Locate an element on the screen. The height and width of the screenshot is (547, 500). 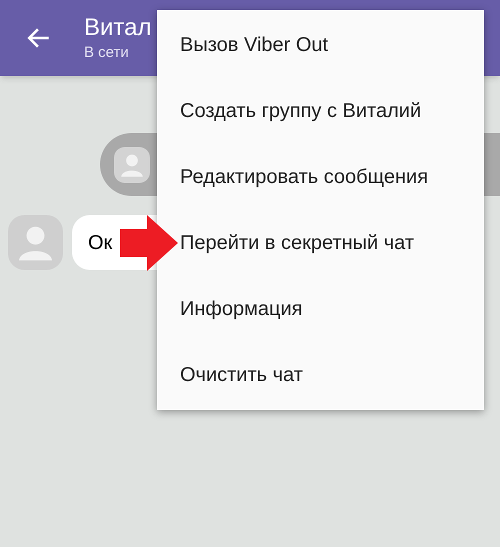
menu-item: Редактировать сообщения is located at coordinates (304, 177).